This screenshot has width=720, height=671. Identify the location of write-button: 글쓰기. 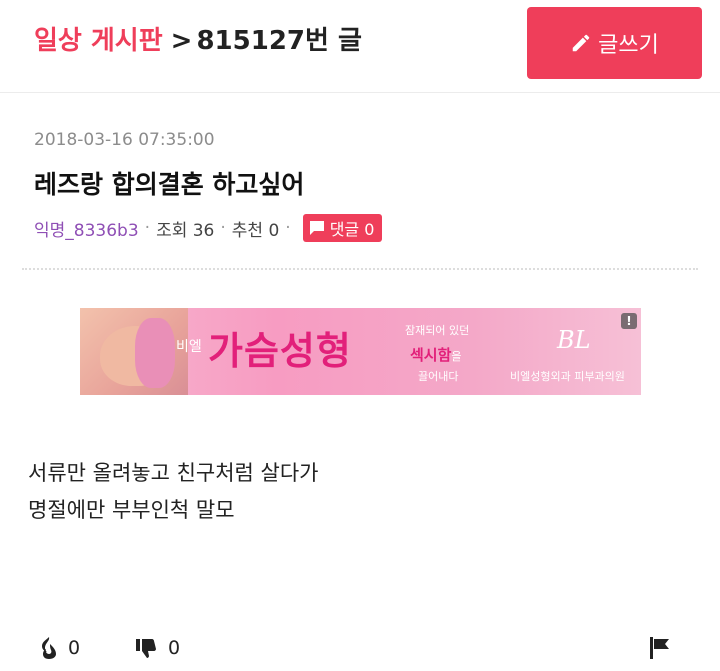
(614, 43).